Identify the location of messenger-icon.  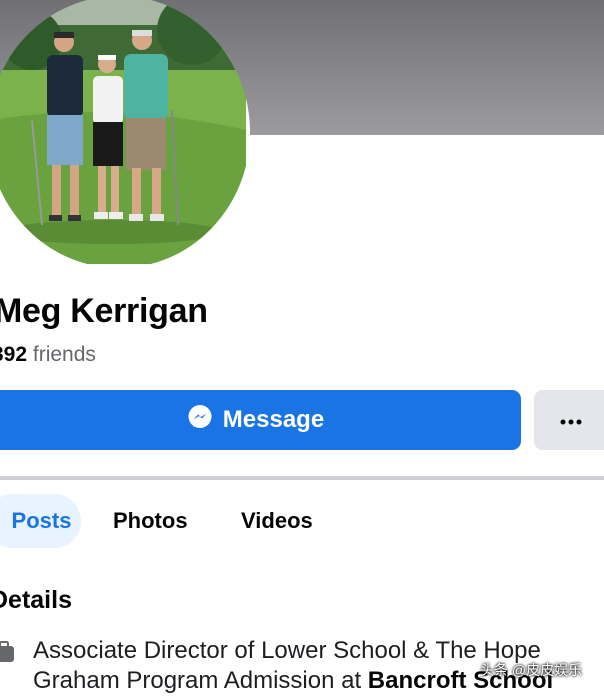
(200, 420).